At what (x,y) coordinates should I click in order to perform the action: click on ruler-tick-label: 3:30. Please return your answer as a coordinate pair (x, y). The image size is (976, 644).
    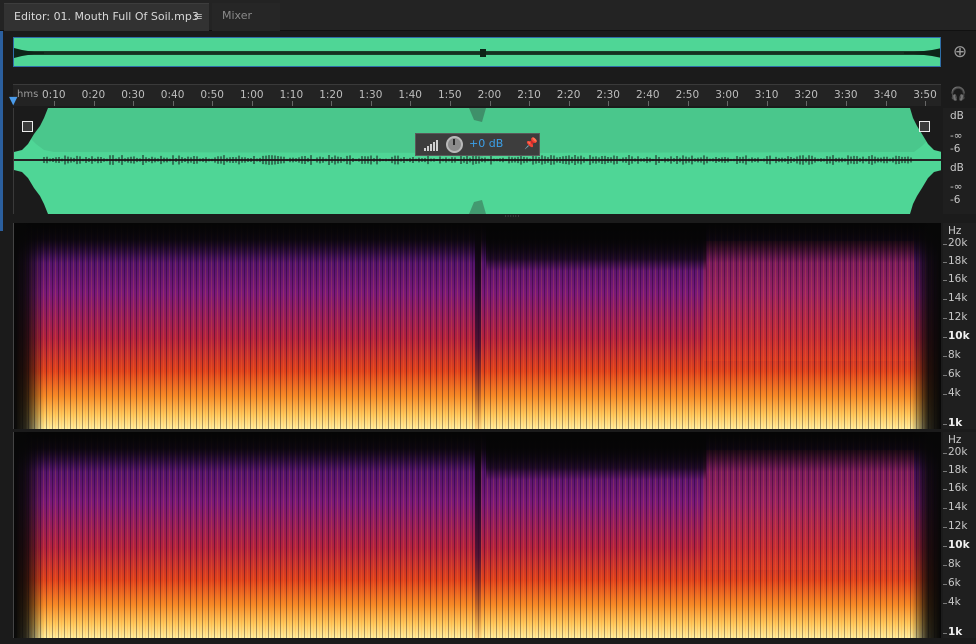
    Looking at the image, I should click on (846, 95).